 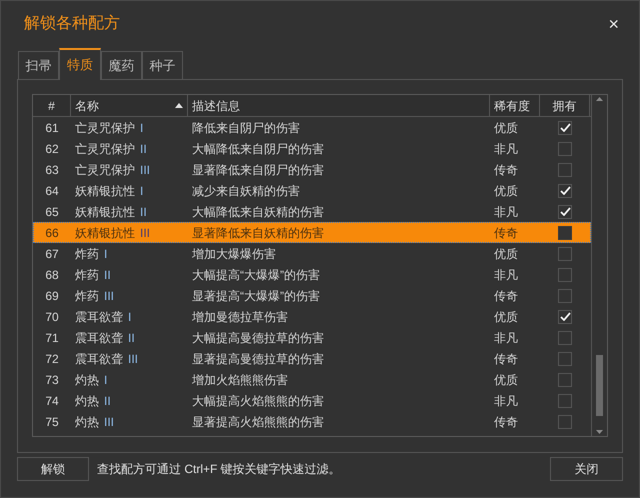 What do you see at coordinates (599, 385) in the screenshot?
I see `scroll-thumb` at bounding box center [599, 385].